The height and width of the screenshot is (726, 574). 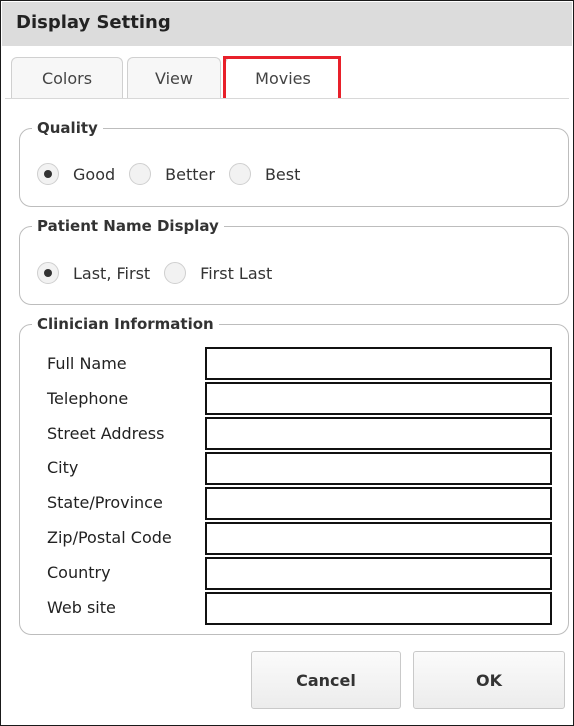 I want to click on patient-name-options: Last, First First Last, so click(x=161, y=273).